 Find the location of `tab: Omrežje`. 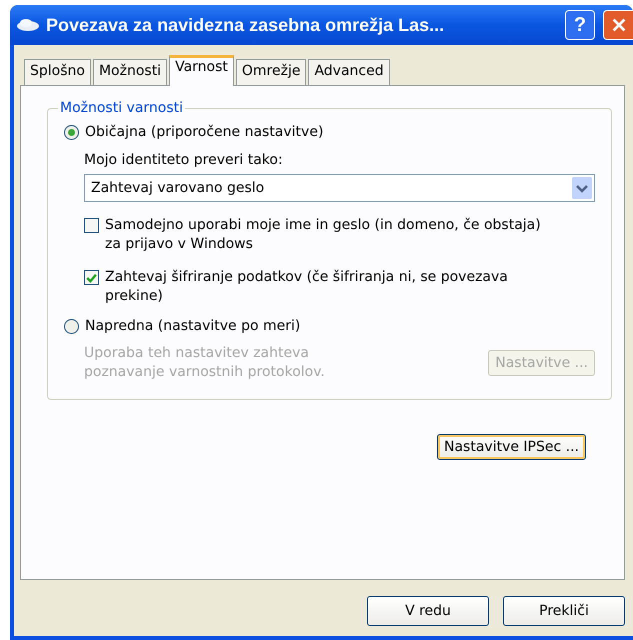

tab: Omrežje is located at coordinates (271, 72).